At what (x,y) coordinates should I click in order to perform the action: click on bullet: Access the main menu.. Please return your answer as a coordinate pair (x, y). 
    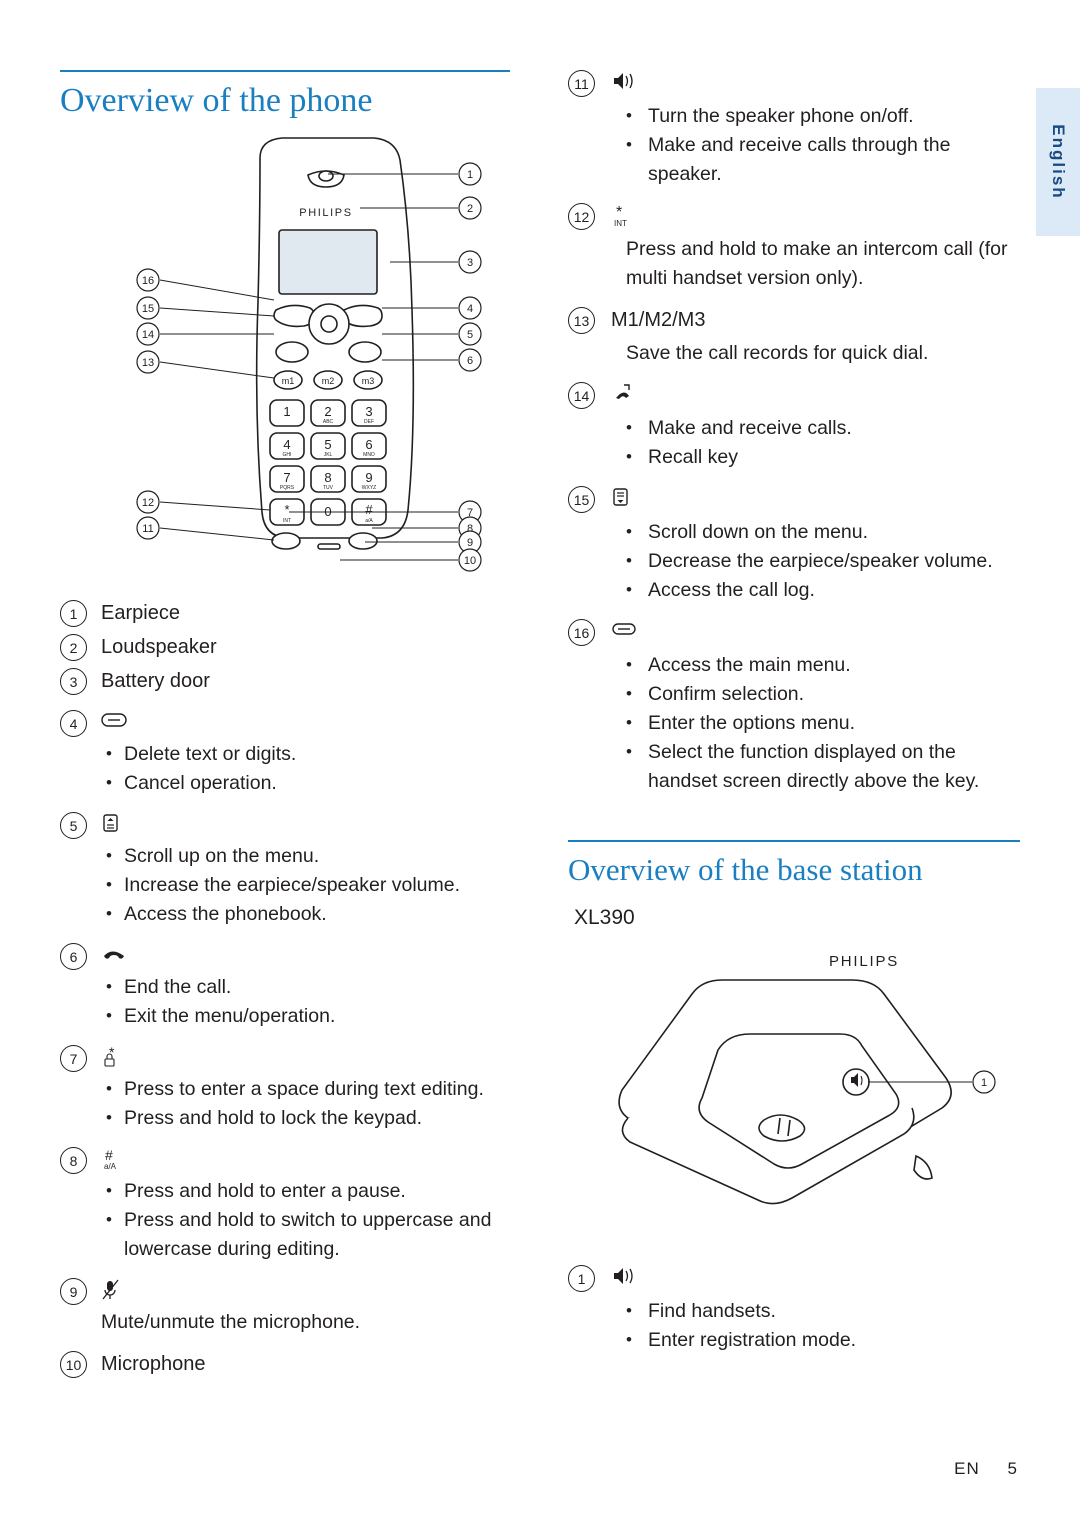
    Looking at the image, I should click on (794, 665).